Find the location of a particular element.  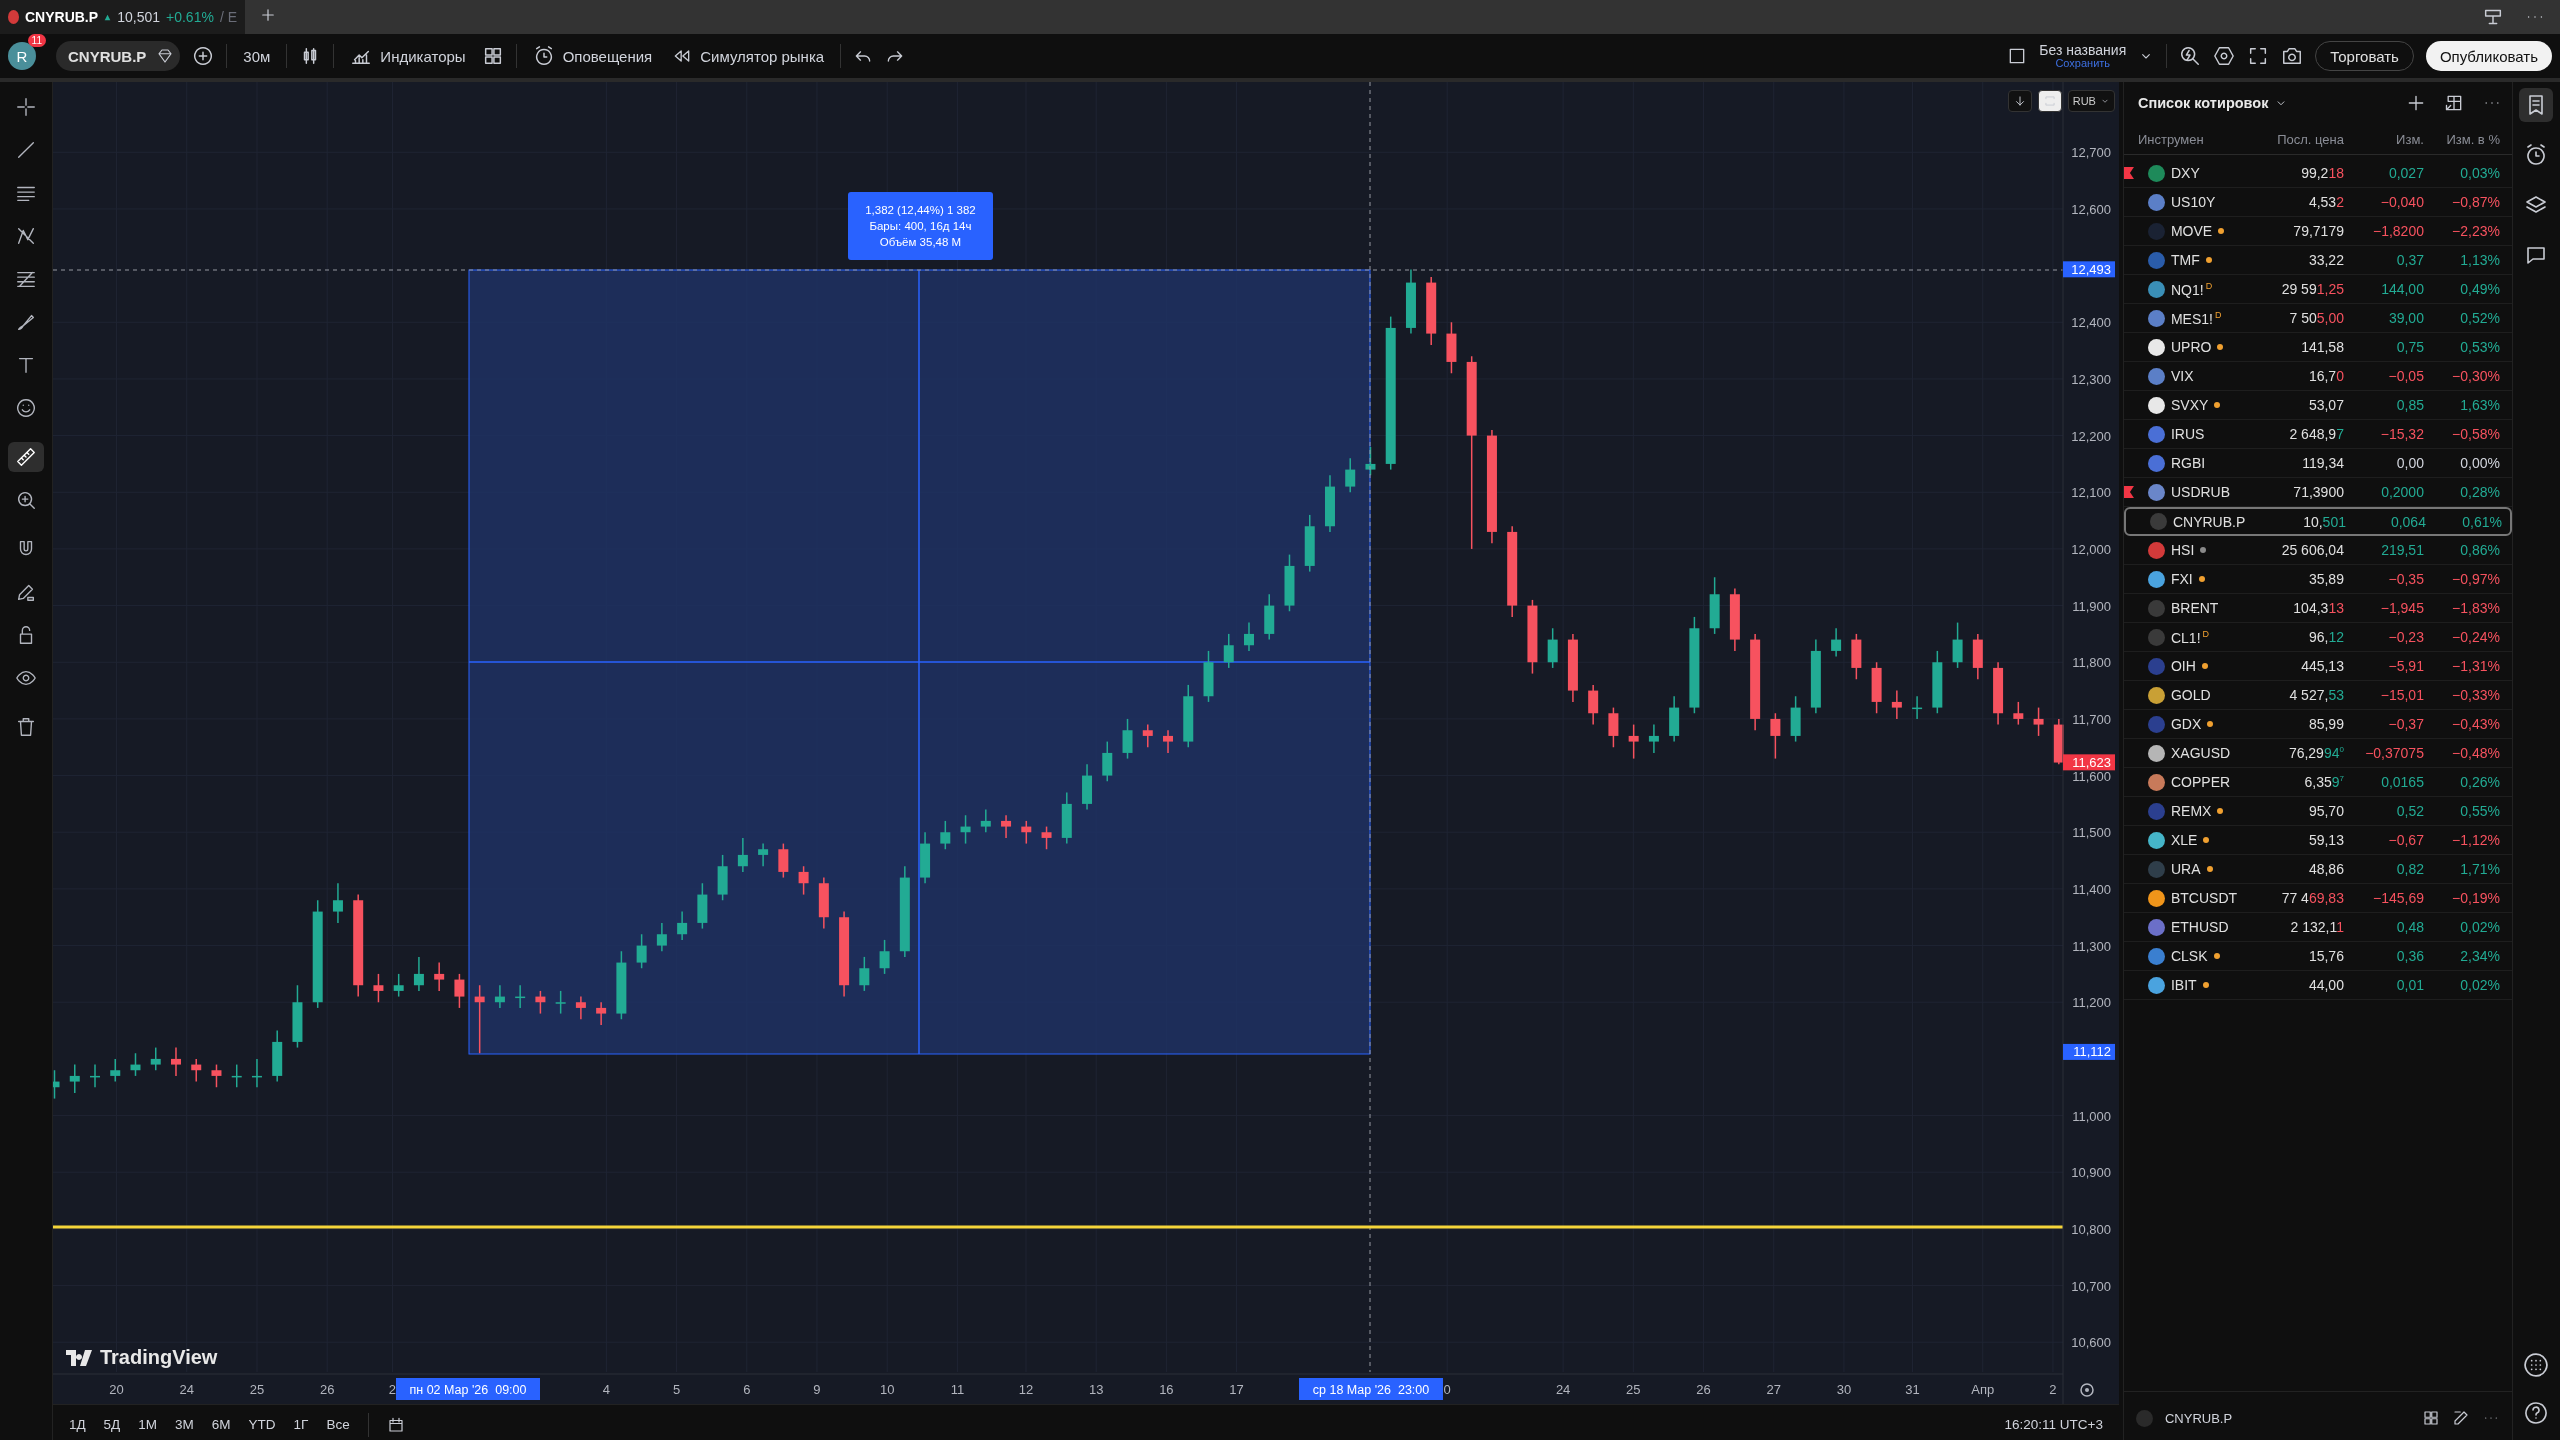

watchlist-row: XAGUSD 76,2994$^{0}$ −0,37075 −0,48% is located at coordinates (2317, 753).